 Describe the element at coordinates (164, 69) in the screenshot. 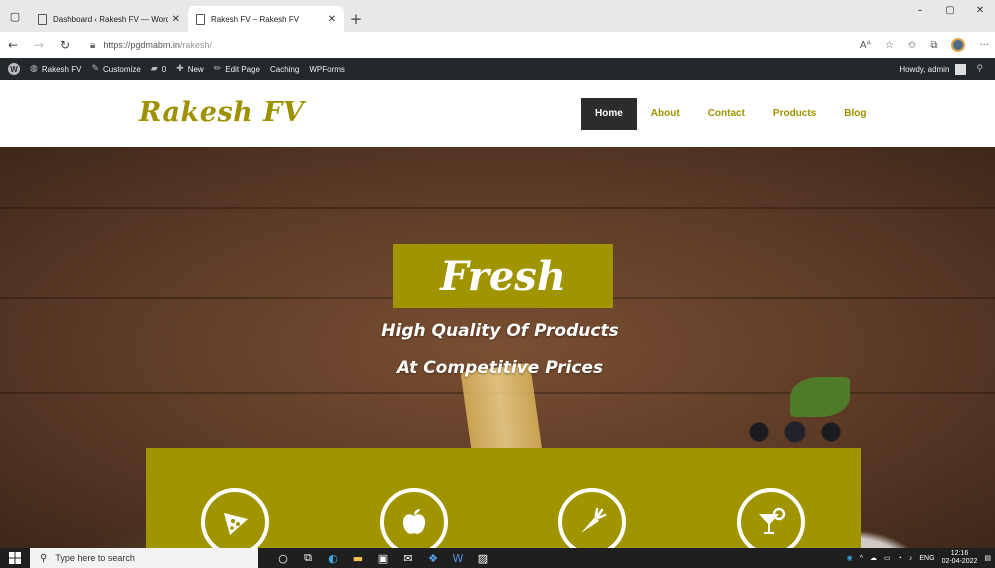

I see `comments-count: 0` at that location.